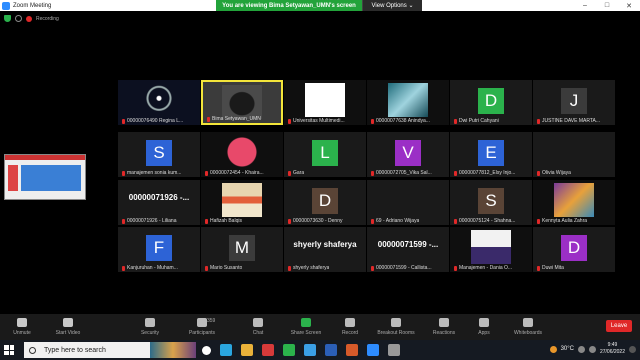  What do you see at coordinates (484, 327) in the screenshot?
I see `apps-button: Apps` at bounding box center [484, 327].